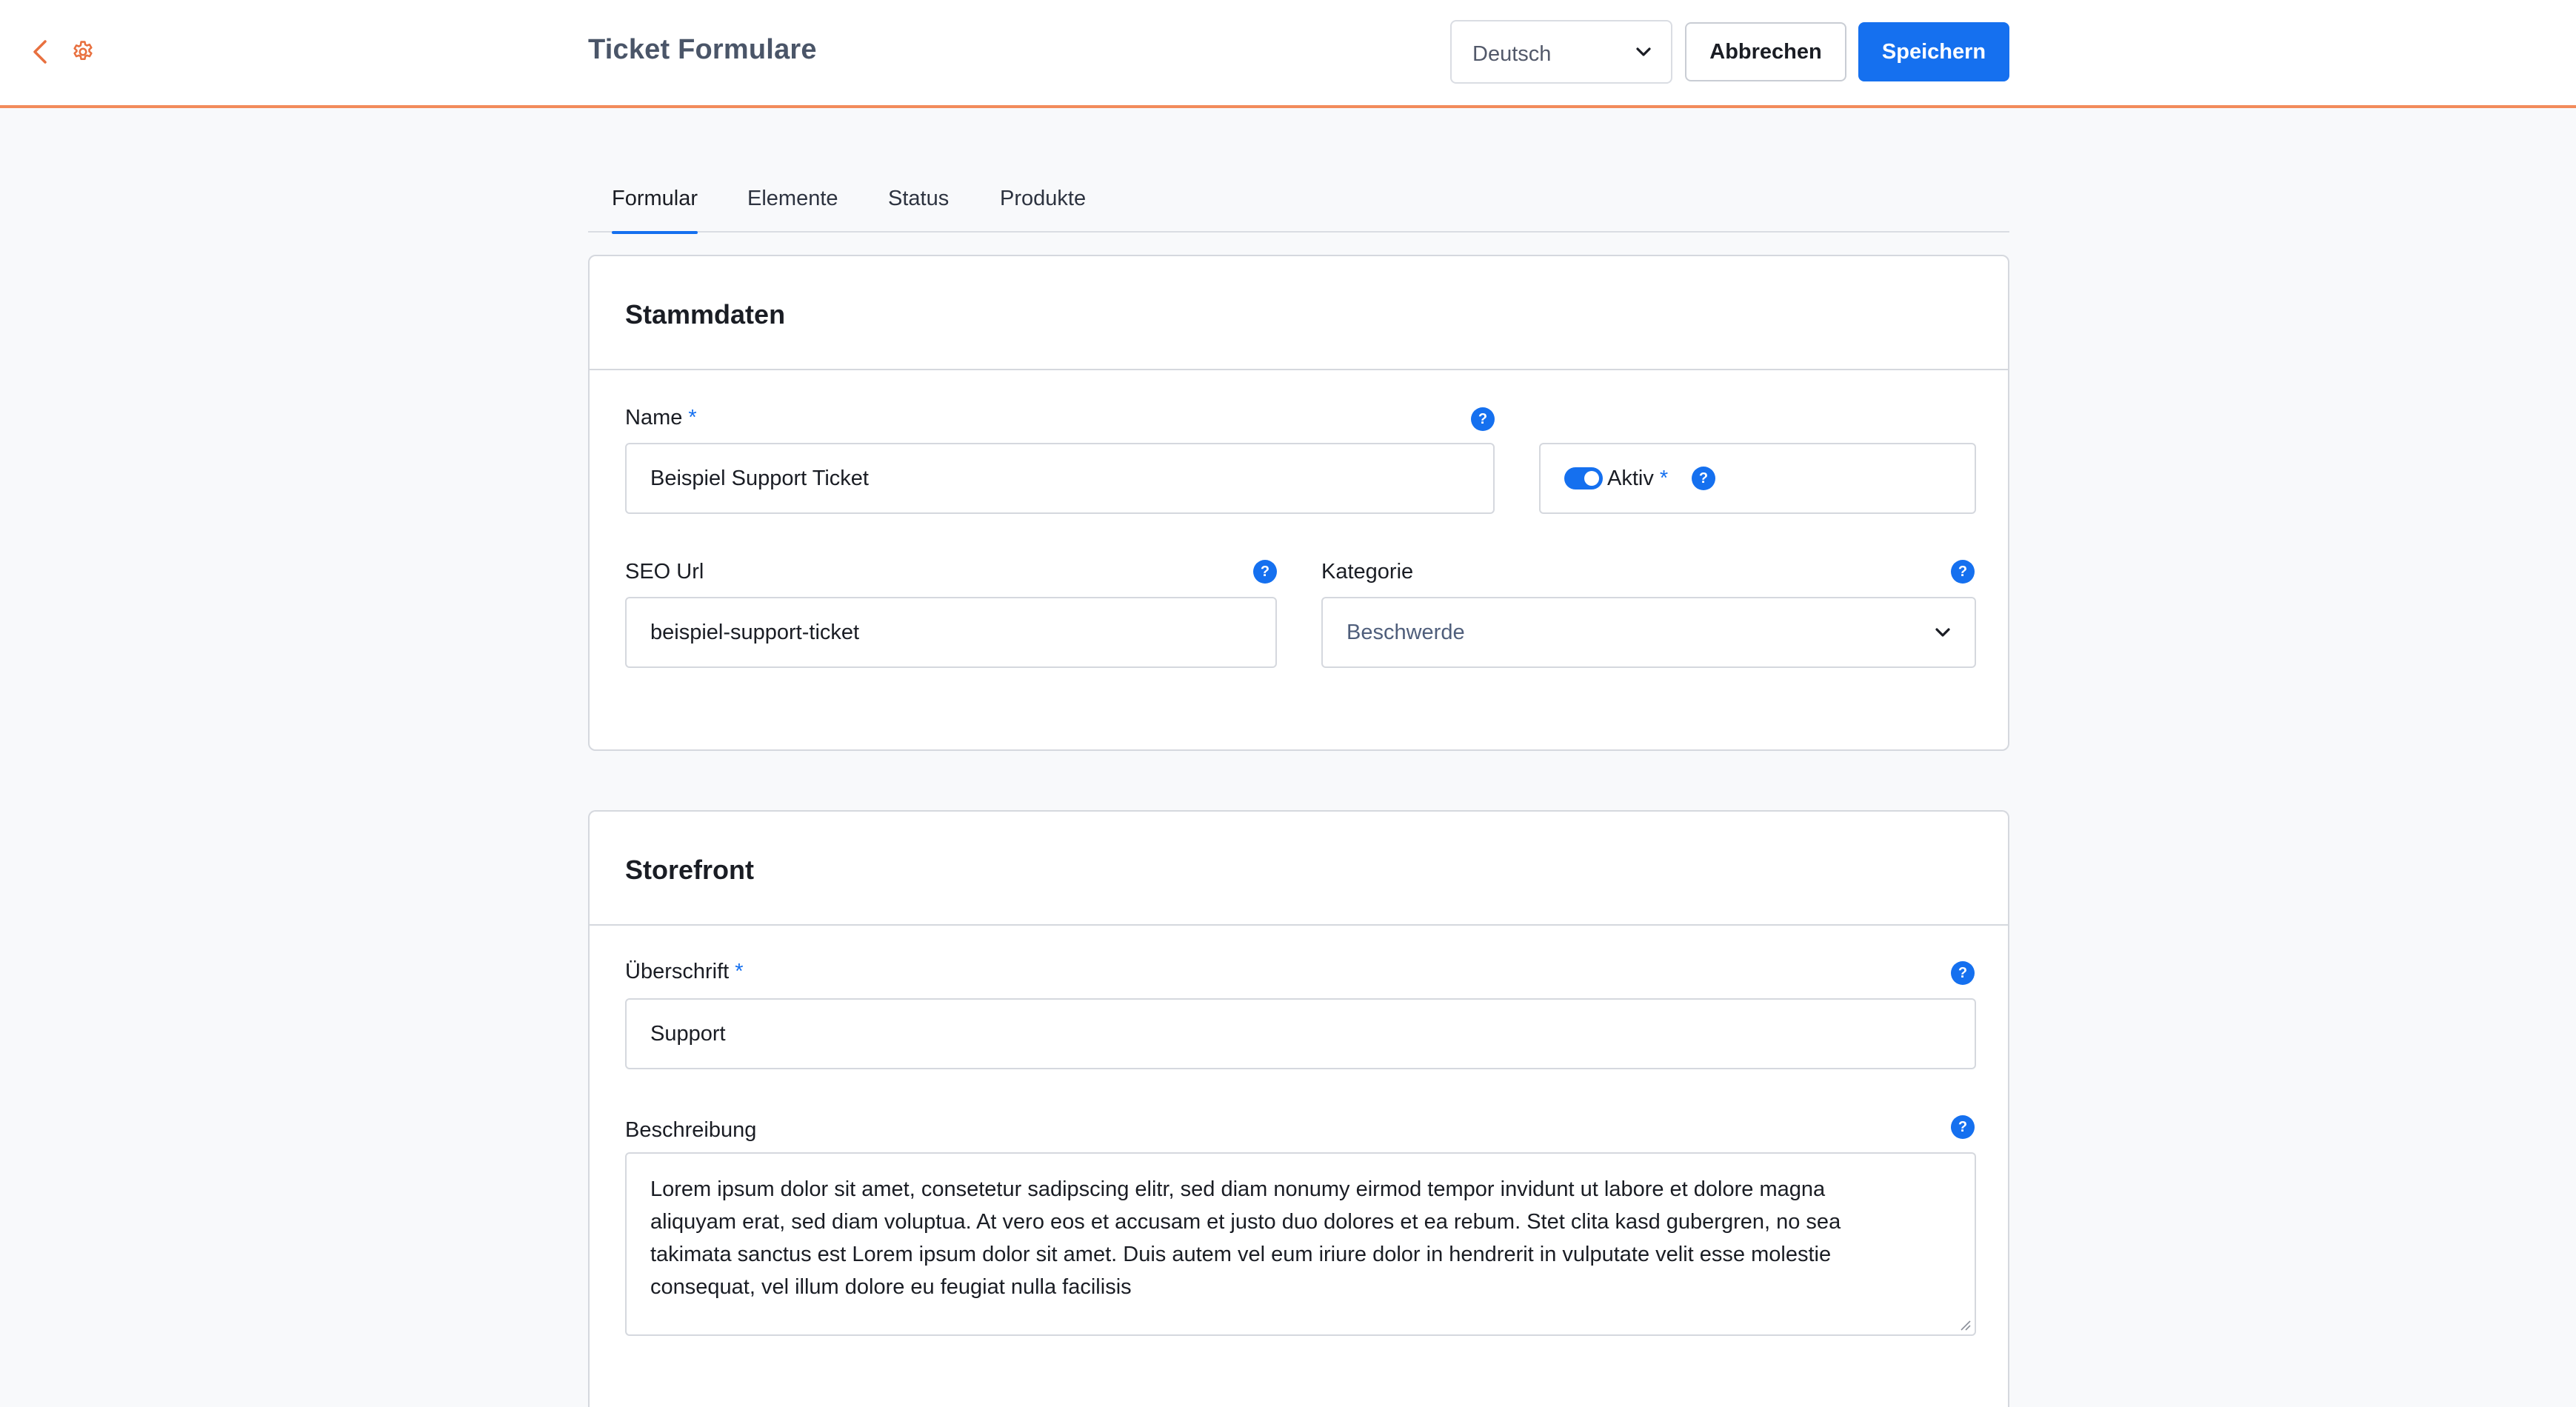  Describe the element at coordinates (654, 418) in the screenshot. I see `name-label-text: Name` at that location.